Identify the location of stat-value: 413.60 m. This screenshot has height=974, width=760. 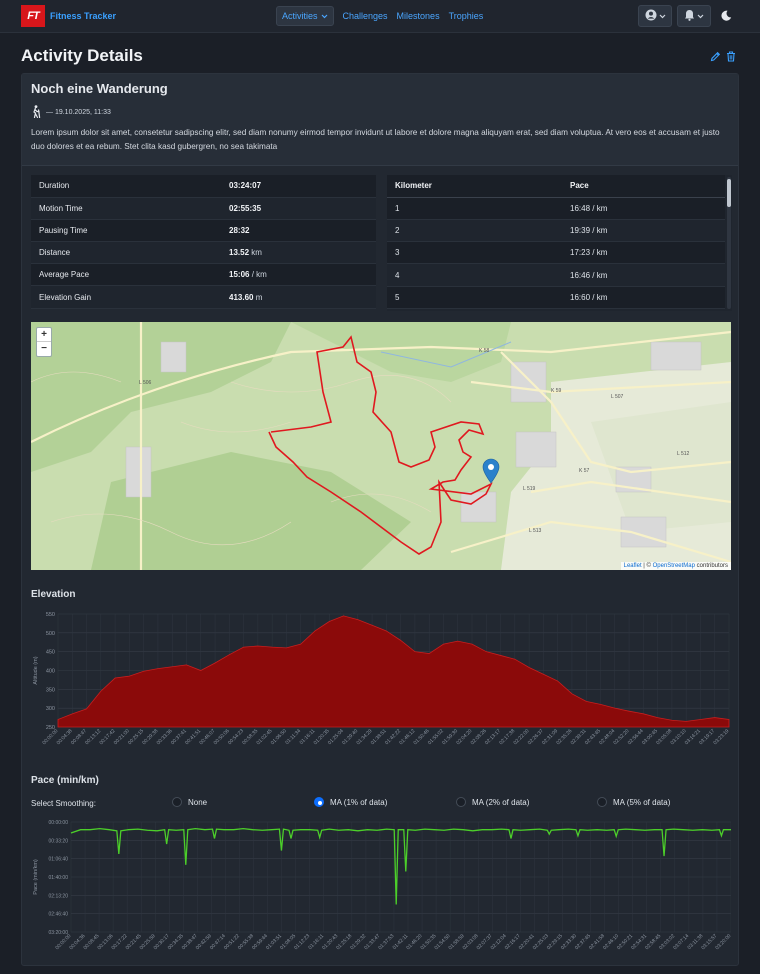
(298, 297).